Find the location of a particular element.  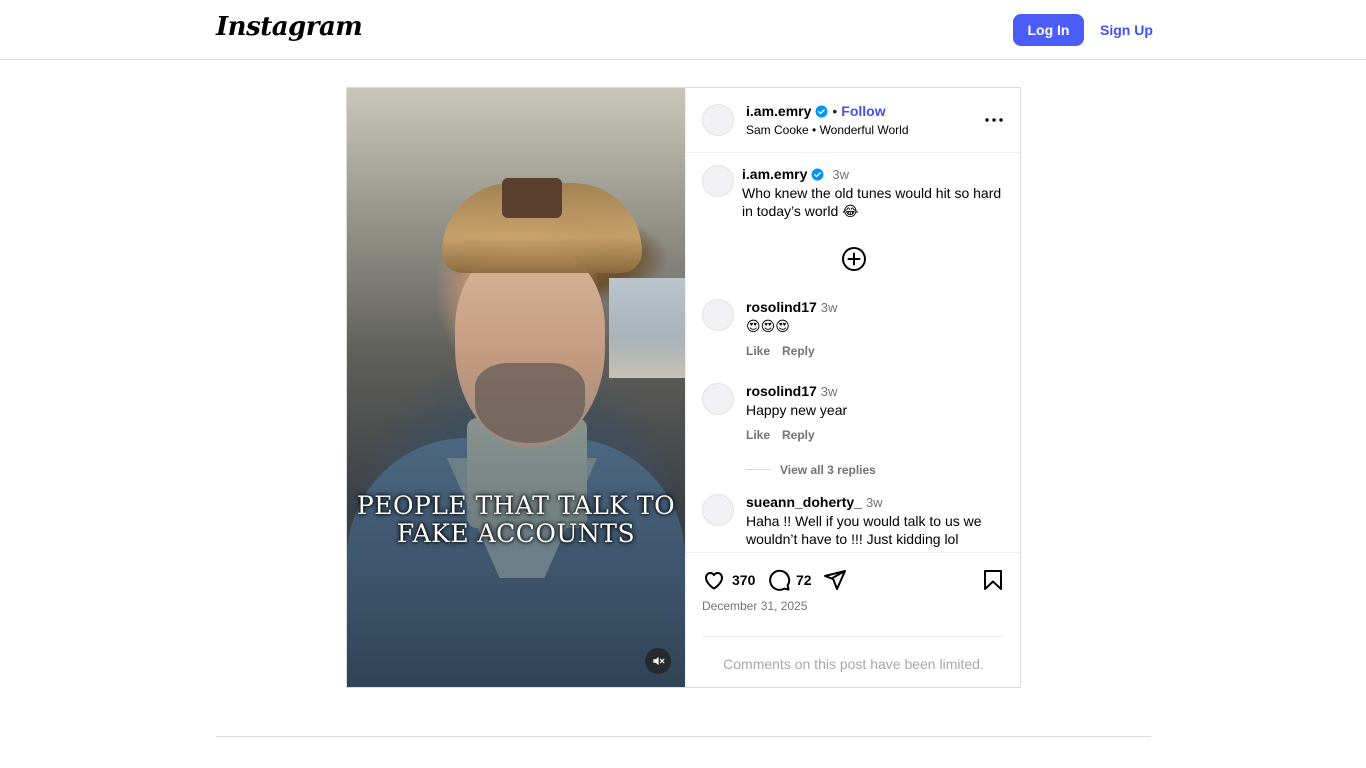

more-options-button is located at coordinates (994, 120).